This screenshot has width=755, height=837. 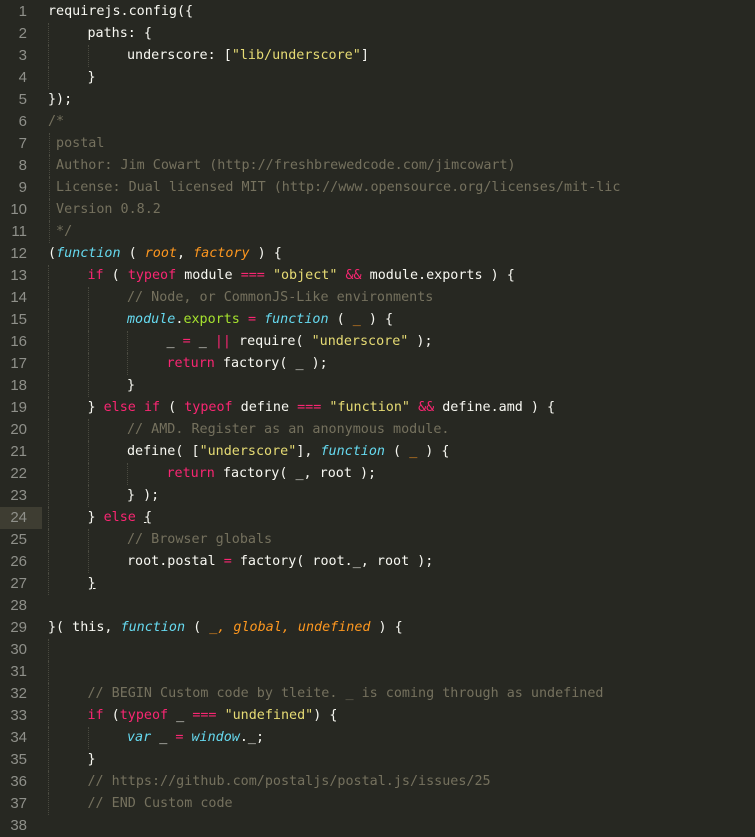 What do you see at coordinates (247, 364) in the screenshot?
I see `code-text: return factory( _ );` at bounding box center [247, 364].